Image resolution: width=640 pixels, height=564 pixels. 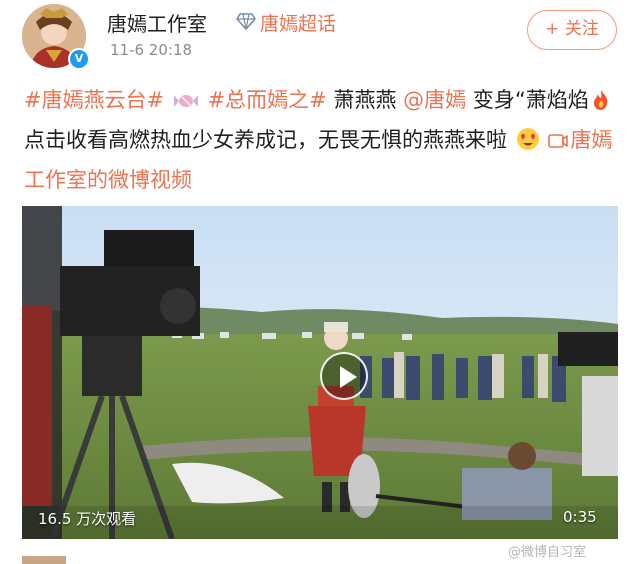 What do you see at coordinates (298, 22) in the screenshot?
I see `topic-link: 唐嫣超话` at bounding box center [298, 22].